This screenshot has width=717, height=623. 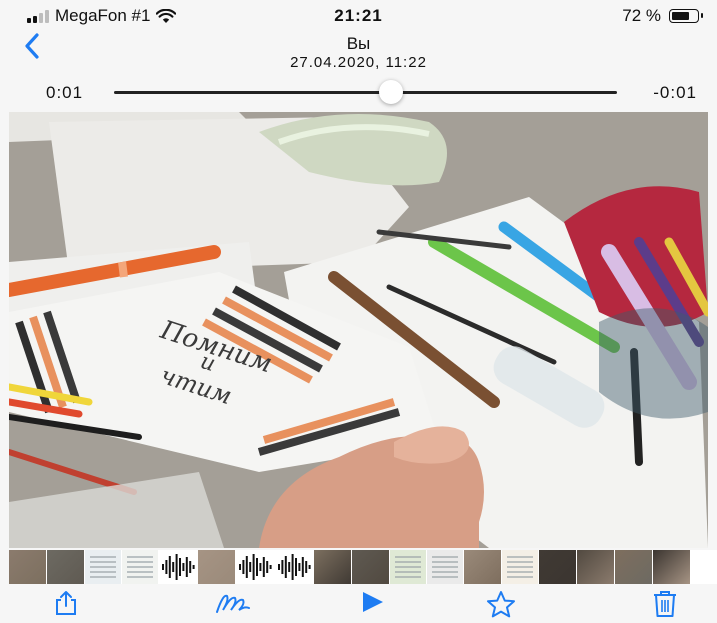 What do you see at coordinates (390, 92) in the screenshot?
I see `scrubber-thumb` at bounding box center [390, 92].